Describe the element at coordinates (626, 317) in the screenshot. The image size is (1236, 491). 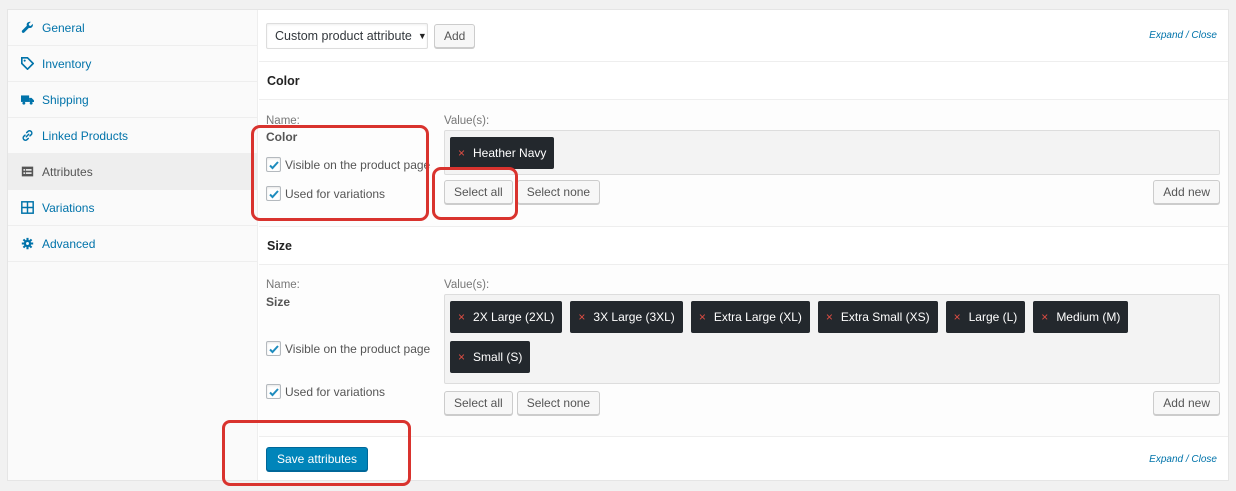
I see `value-chip: × 3X Large (3XL)` at that location.